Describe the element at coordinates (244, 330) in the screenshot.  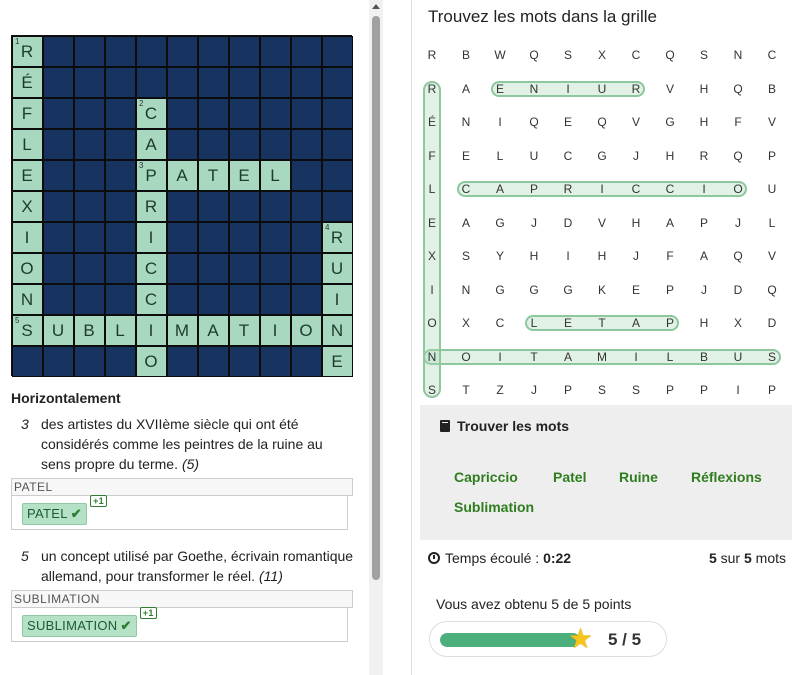
I see `crossword-cell-filled: T` at that location.